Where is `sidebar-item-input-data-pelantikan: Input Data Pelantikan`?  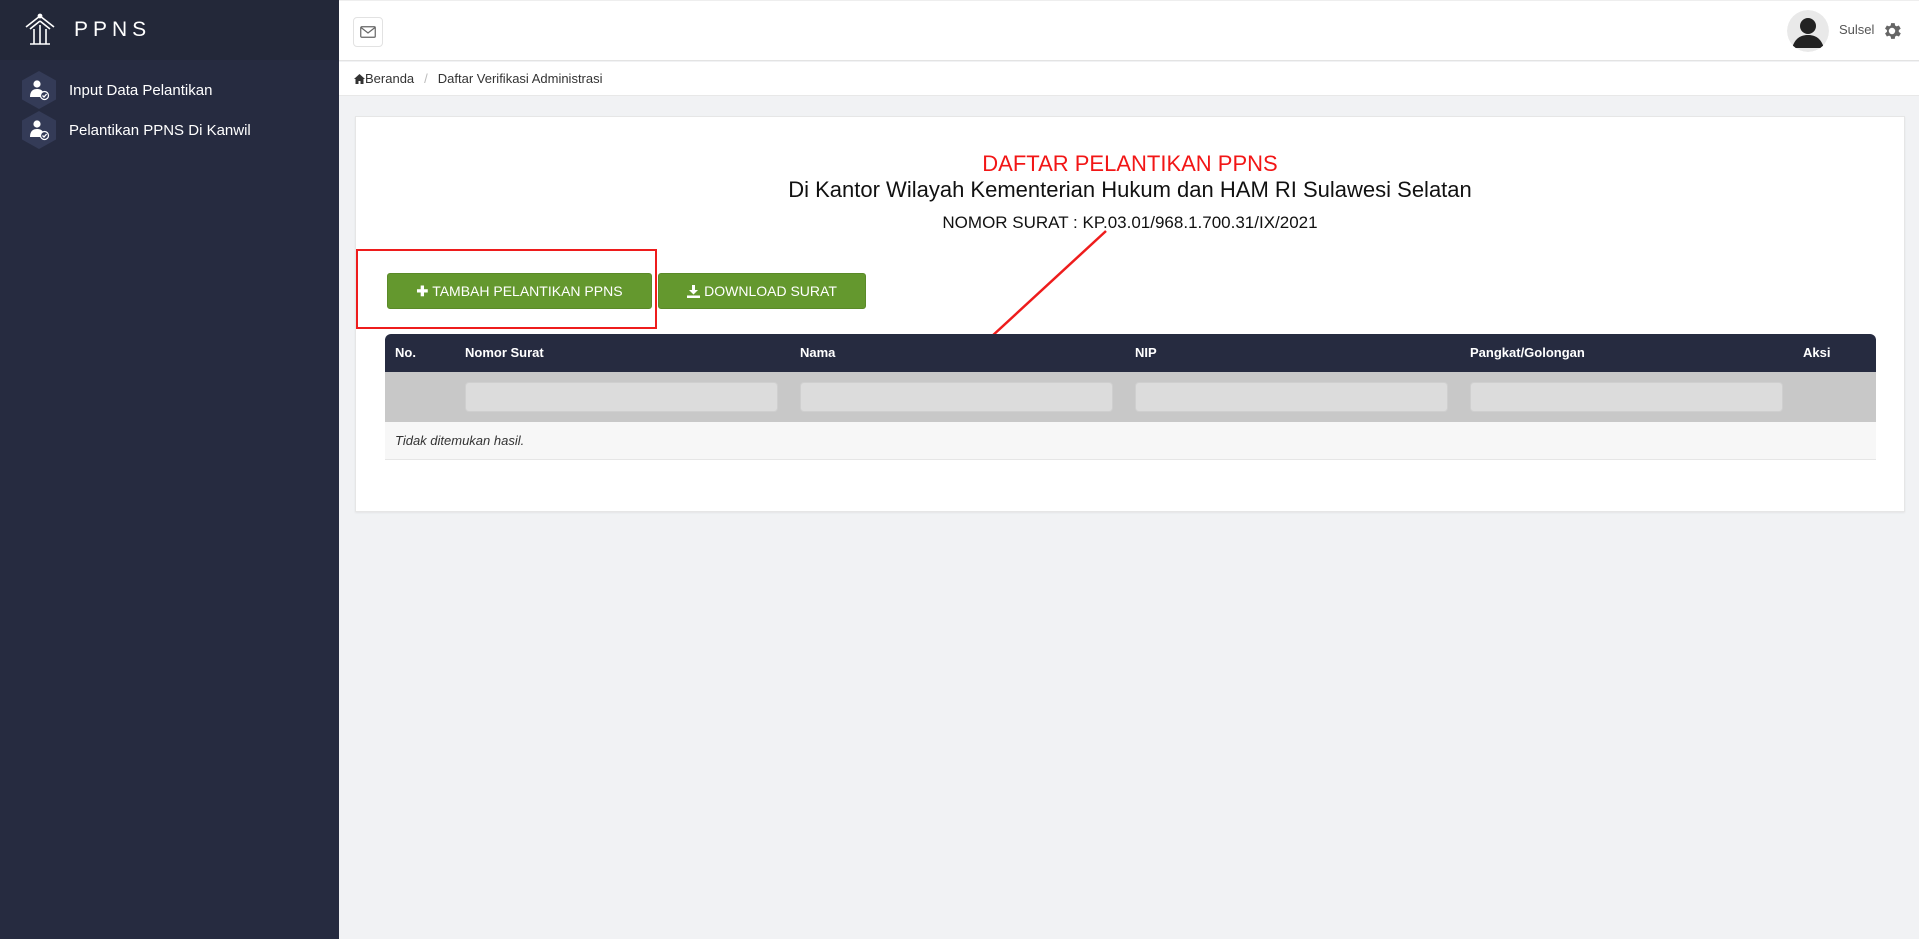
sidebar-item-input-data-pelantikan: Input Data Pelantikan is located at coordinates (169, 90).